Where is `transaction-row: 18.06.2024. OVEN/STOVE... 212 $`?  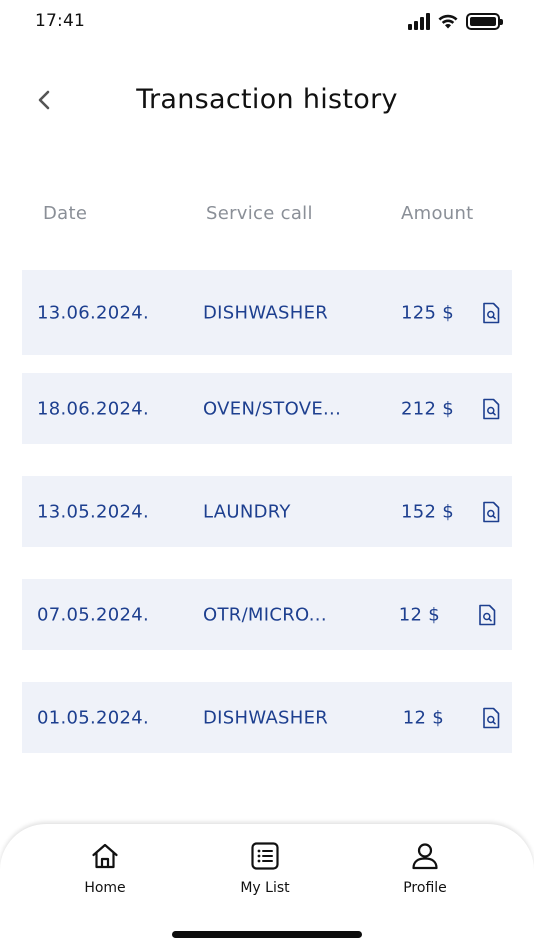
transaction-row: 18.06.2024. OVEN/STOVE... 212 $ is located at coordinates (267, 408).